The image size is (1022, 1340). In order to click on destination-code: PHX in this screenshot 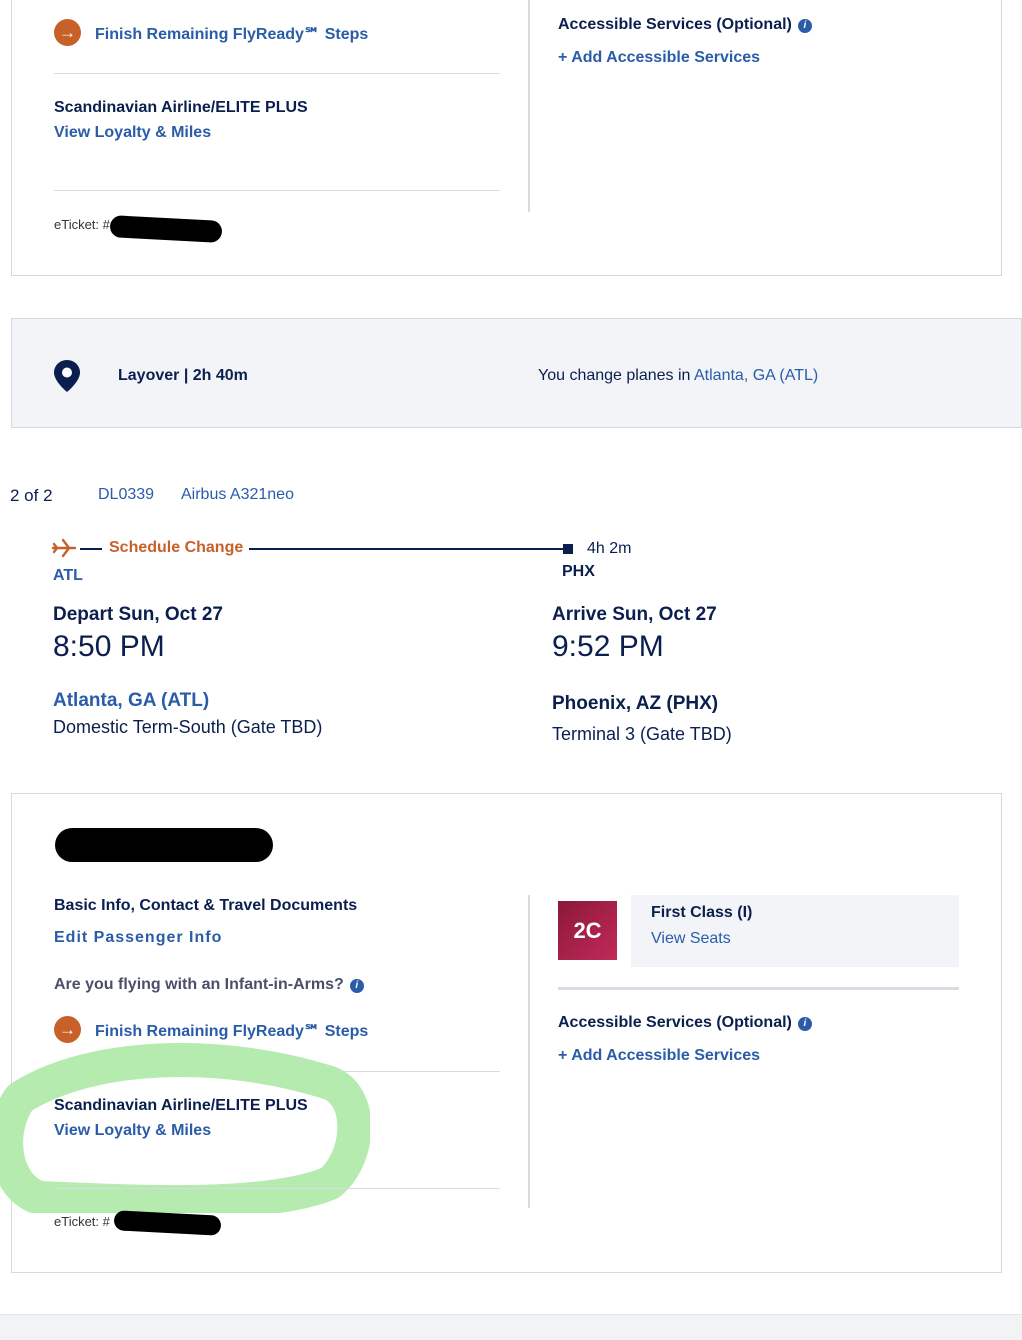, I will do `click(578, 571)`.